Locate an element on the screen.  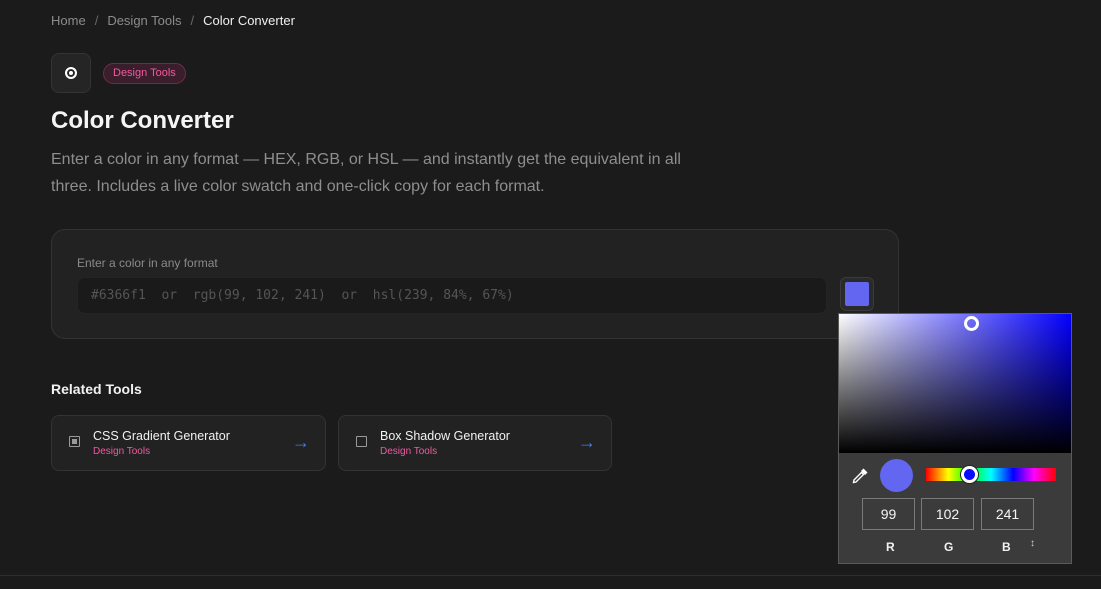
color-picker-popup: R G B ↕ is located at coordinates (955, 438).